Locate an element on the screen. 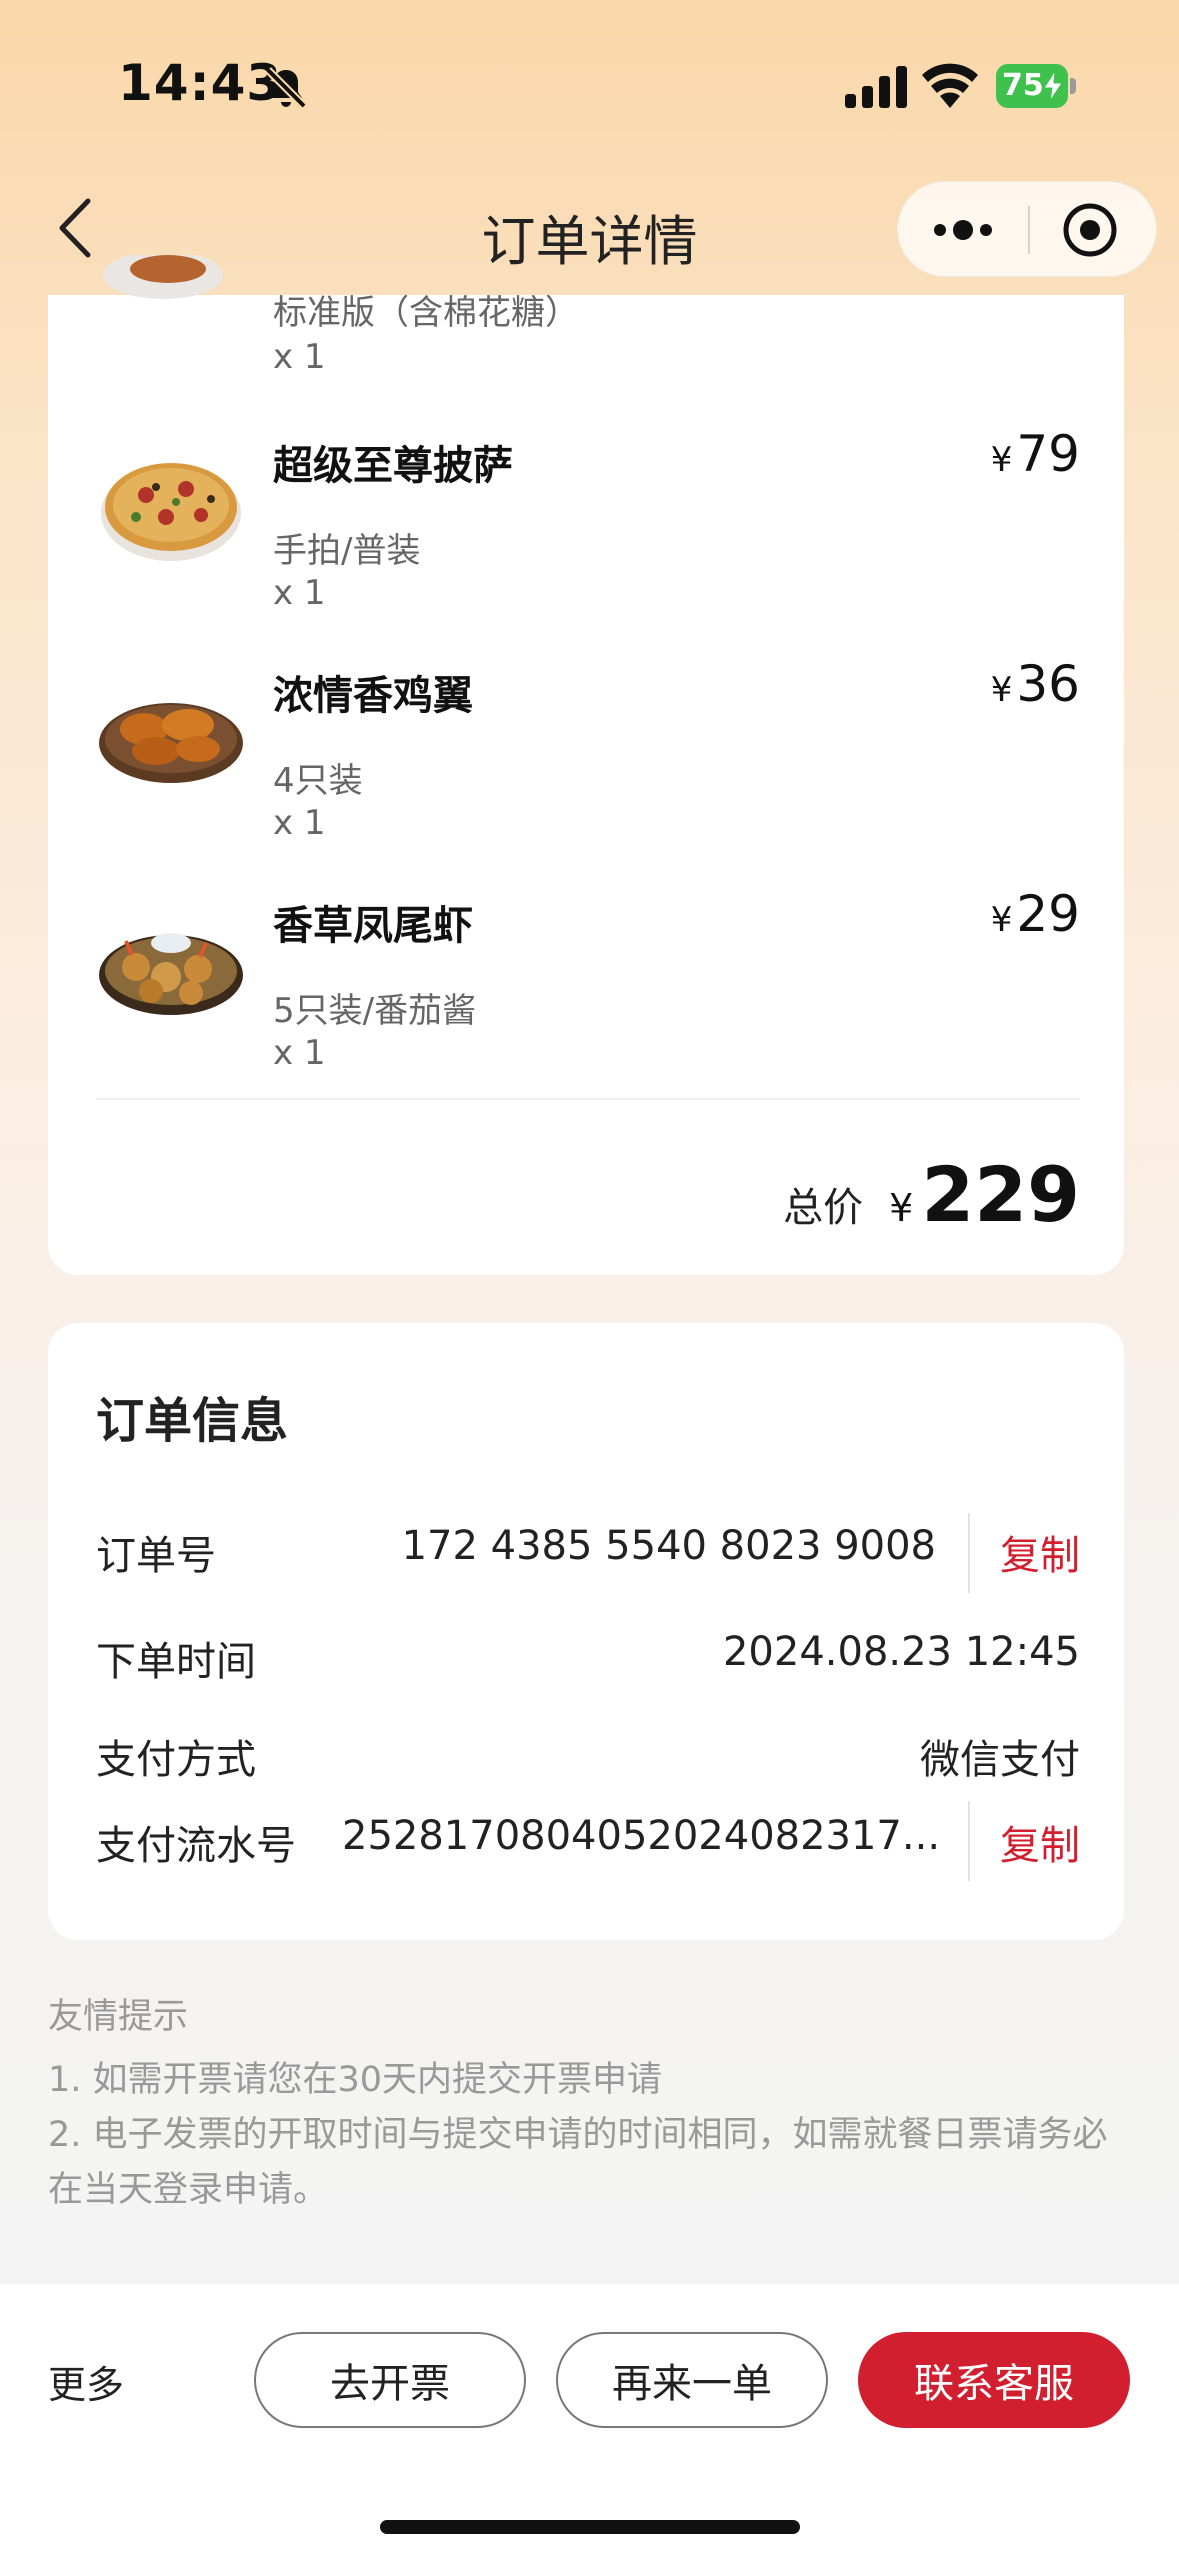 The height and width of the screenshot is (2556, 1179). item-price: ¥36 is located at coordinates (1035, 684).